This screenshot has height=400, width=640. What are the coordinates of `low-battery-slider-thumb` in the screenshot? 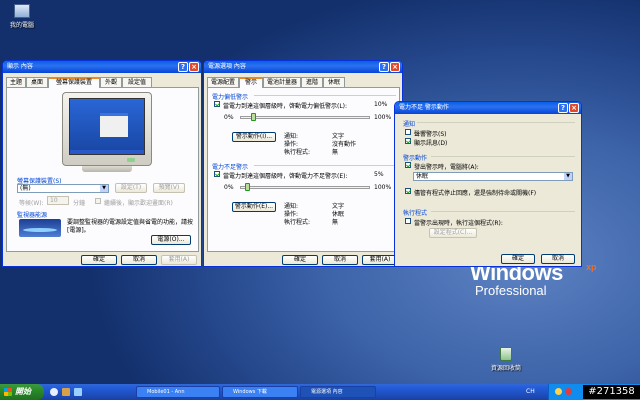 It's located at (253, 117).